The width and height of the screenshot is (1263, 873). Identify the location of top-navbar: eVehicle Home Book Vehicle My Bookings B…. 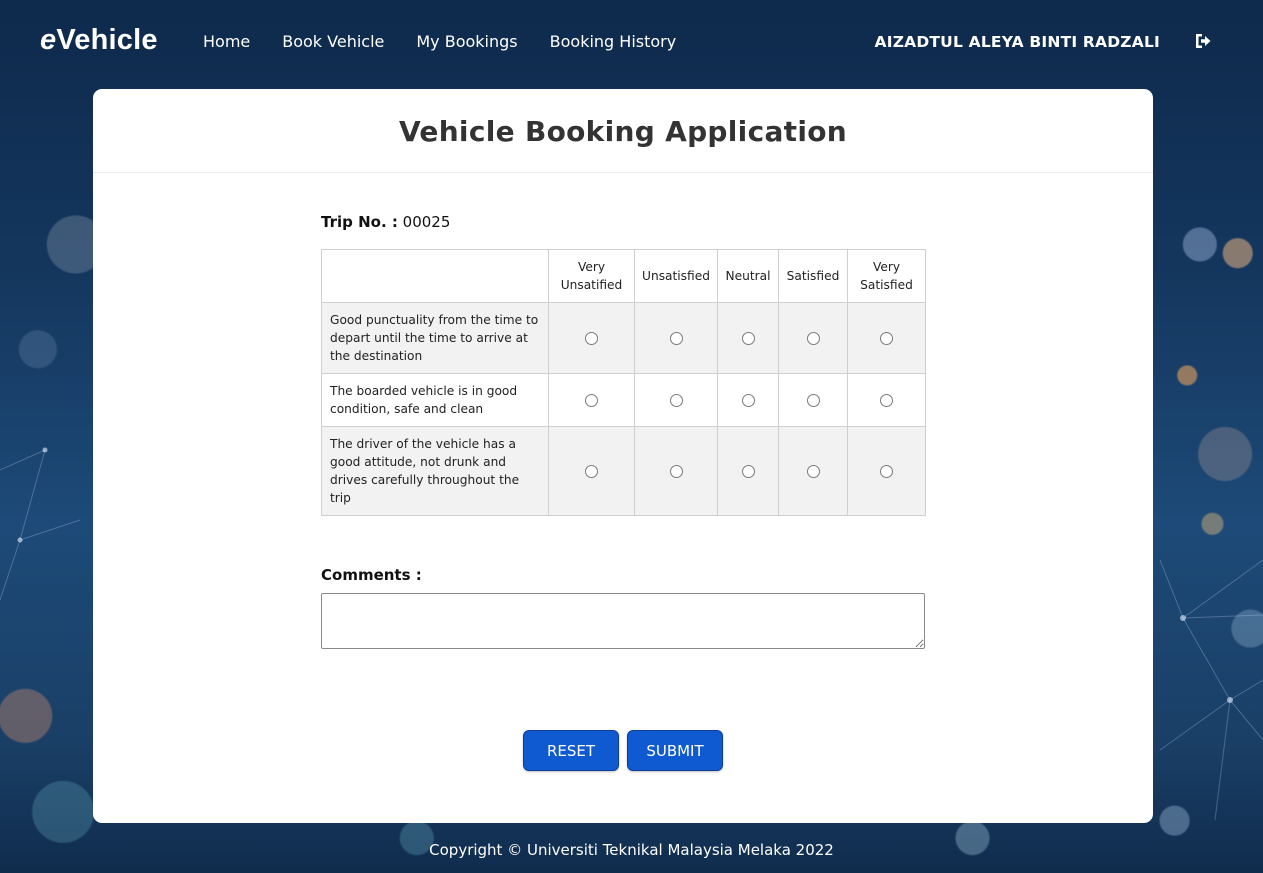
(631, 43).